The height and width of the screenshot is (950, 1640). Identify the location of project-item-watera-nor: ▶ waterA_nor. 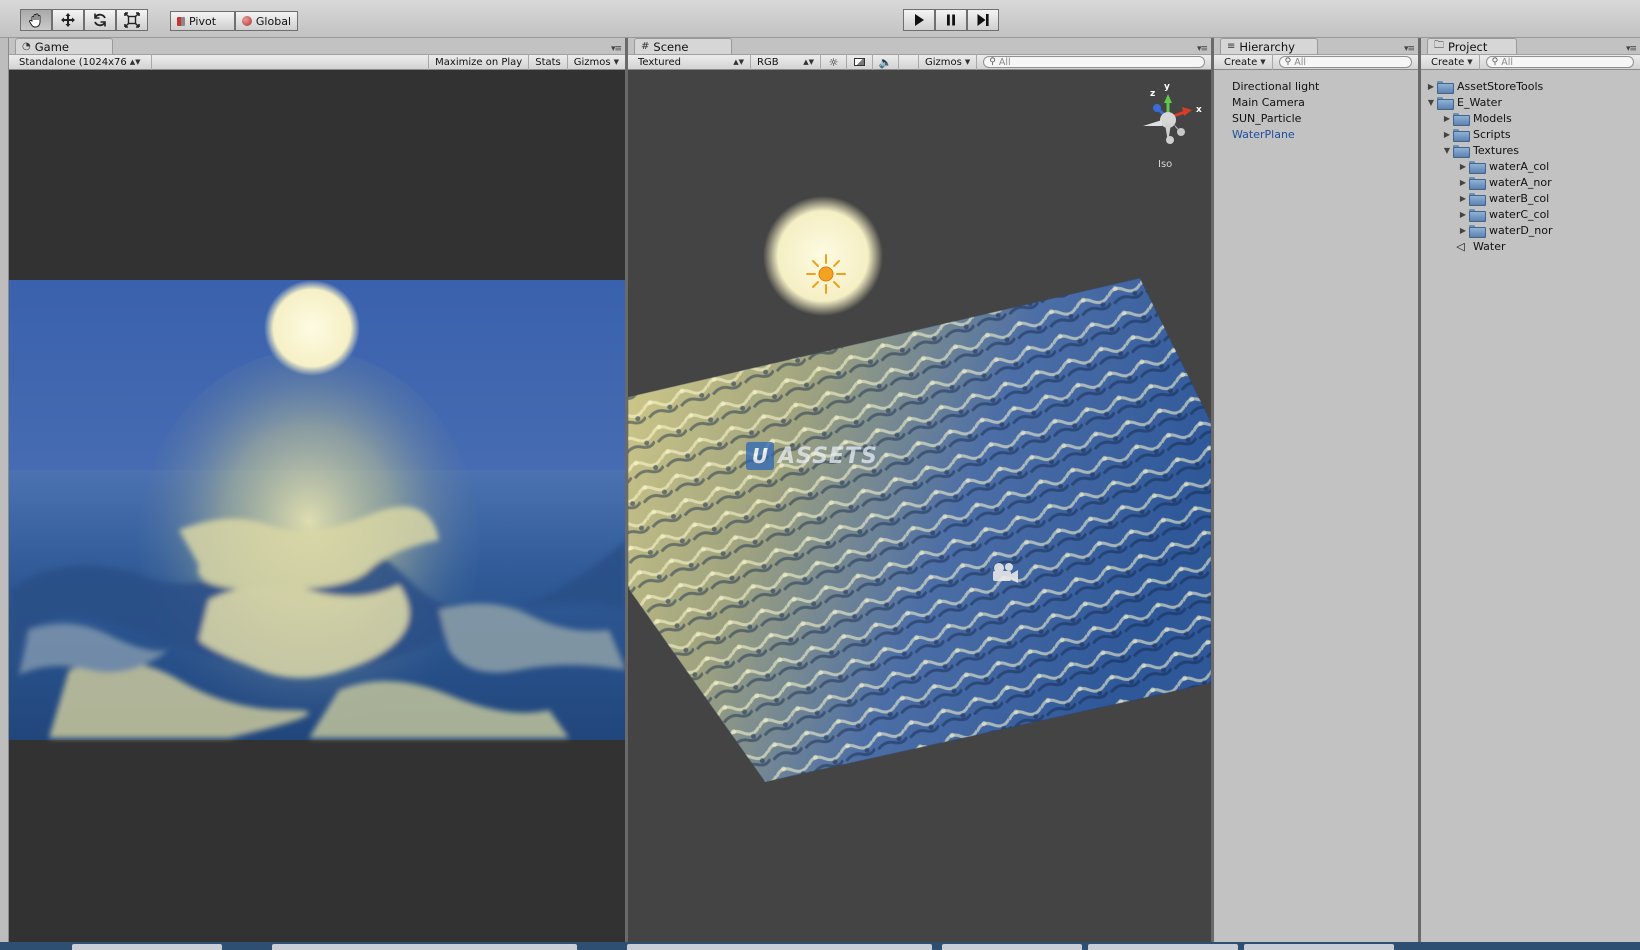
(1532, 182).